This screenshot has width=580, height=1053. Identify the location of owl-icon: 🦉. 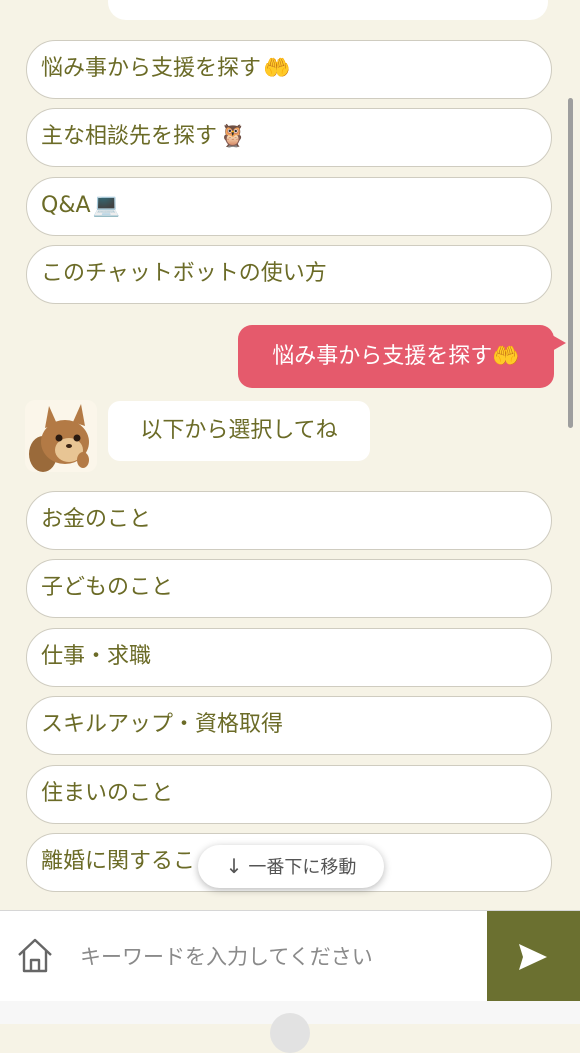
(233, 136).